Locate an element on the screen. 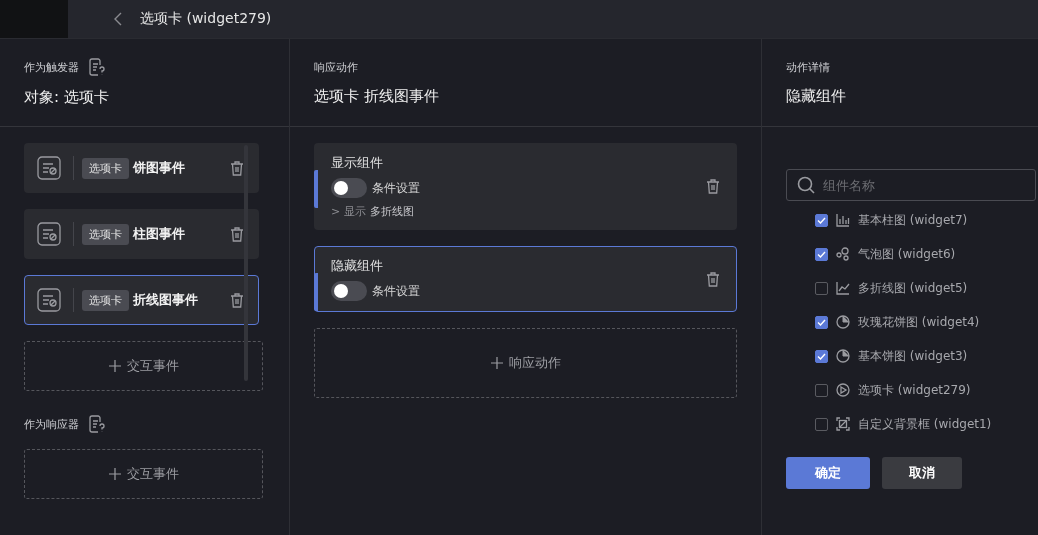 Image resolution: width=1038 pixels, height=535 pixels. section-label: 响应动作 is located at coordinates (336, 67).